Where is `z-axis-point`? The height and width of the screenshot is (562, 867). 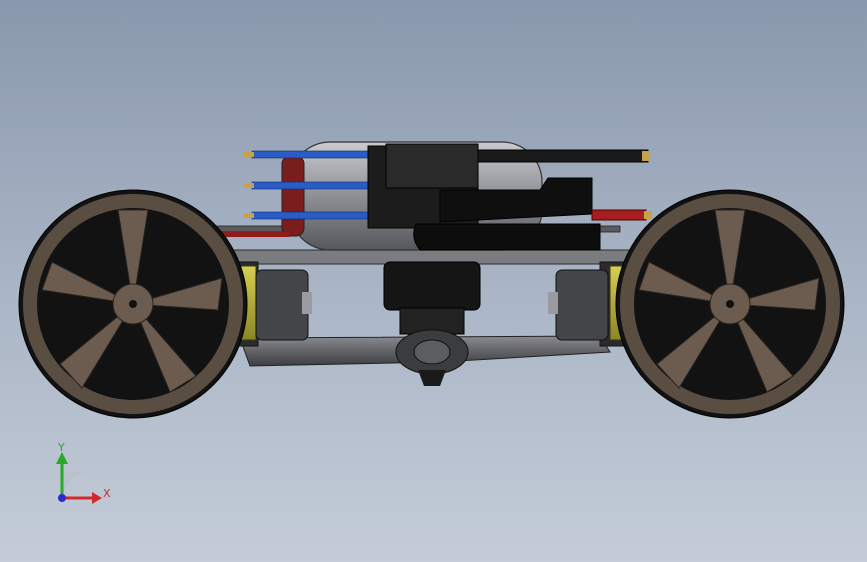
z-axis-point is located at coordinates (62, 498).